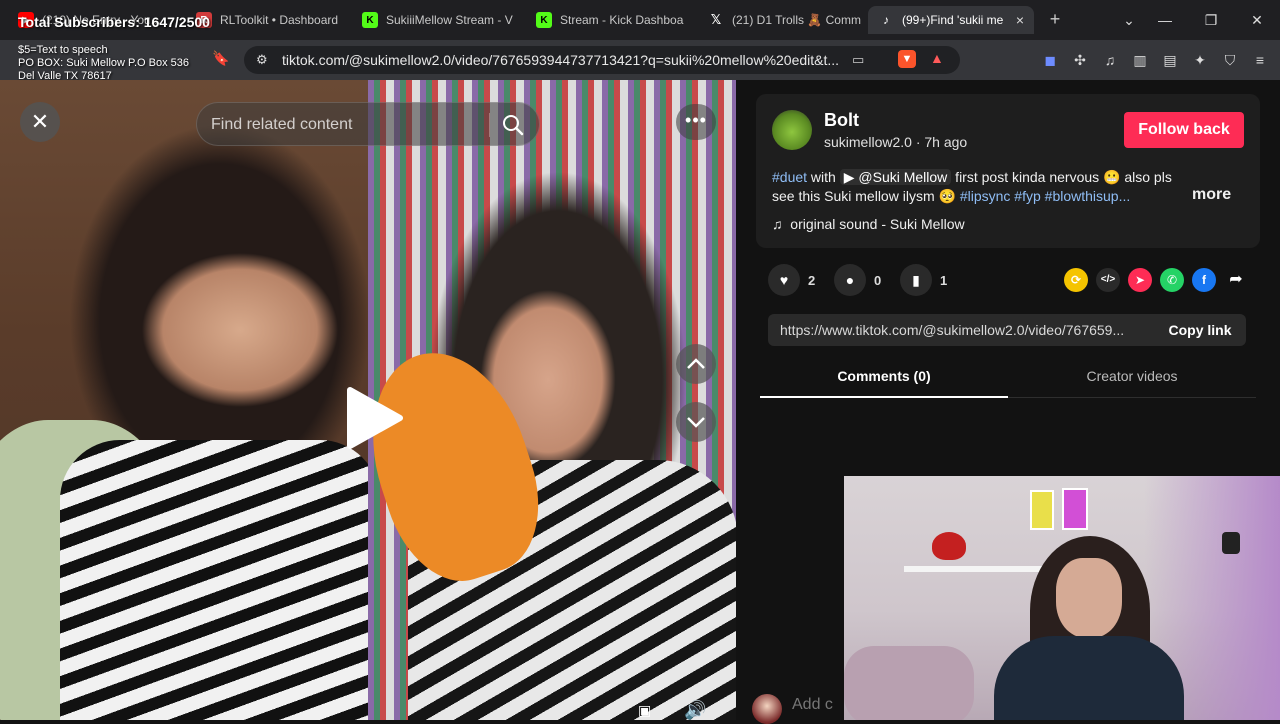 This screenshot has height=724, width=1280. Describe the element at coordinates (1165, 20) in the screenshot. I see `minimize-button: —` at that location.